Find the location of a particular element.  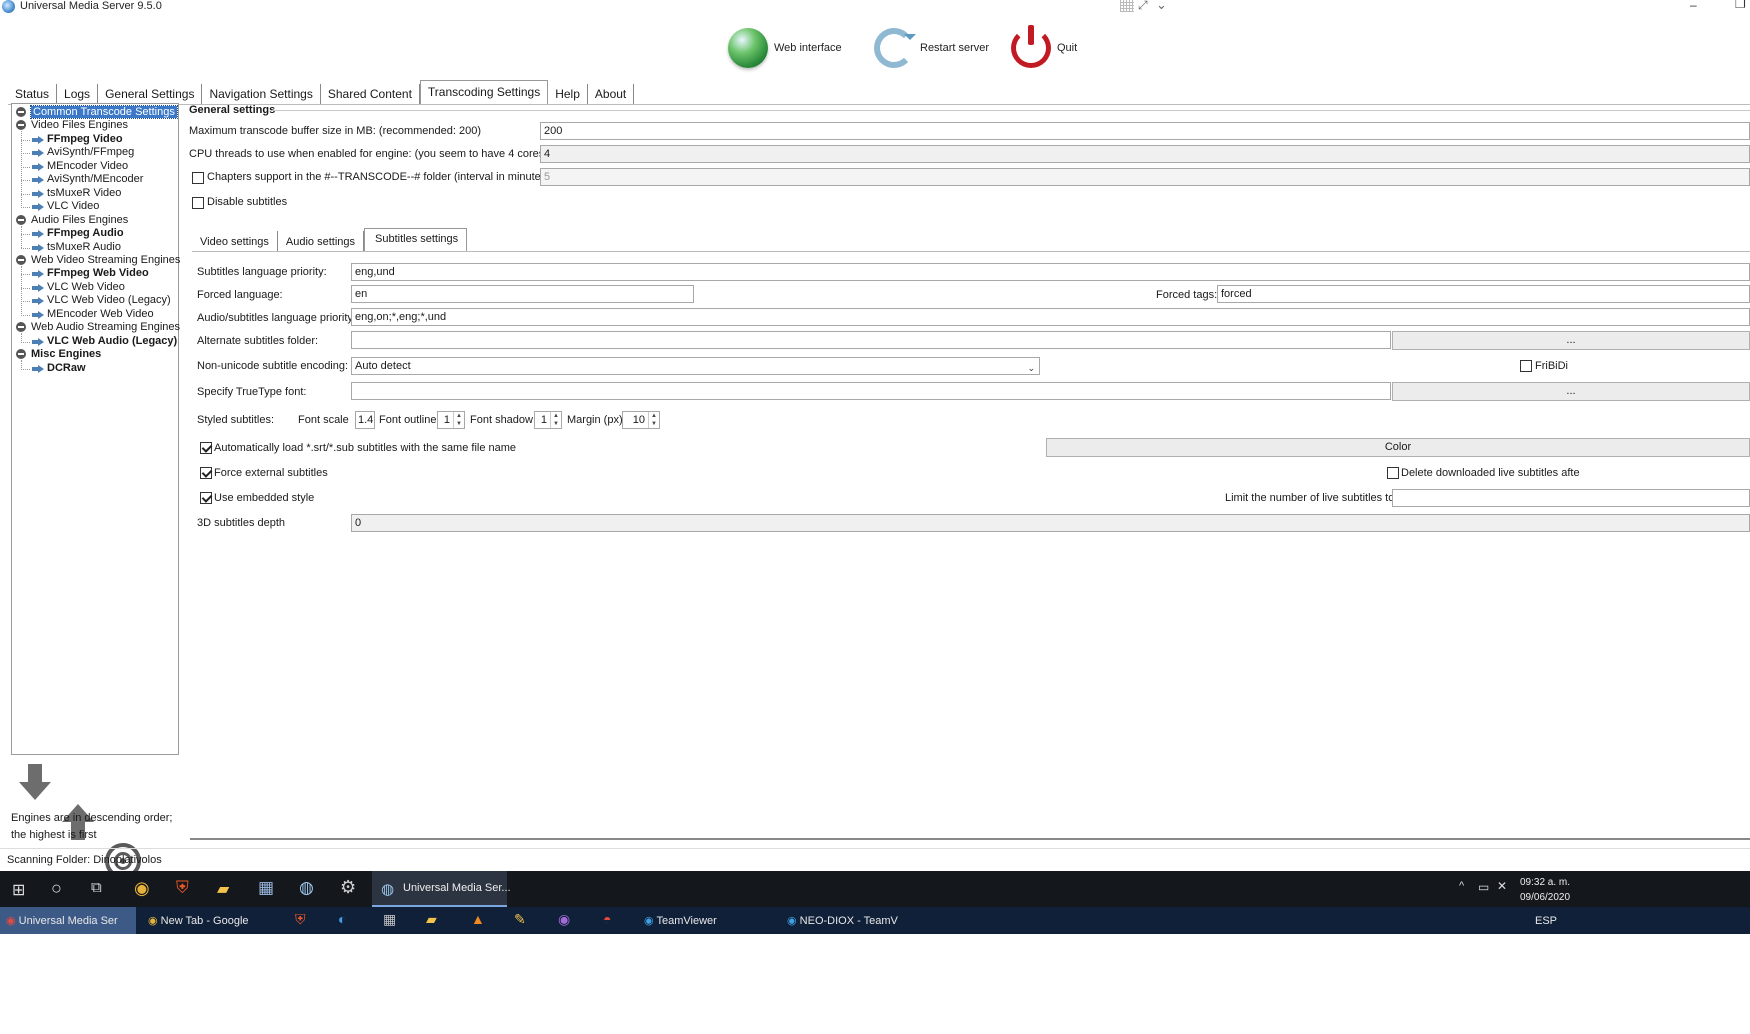

volume-muted-icon: ✕ is located at coordinates (1502, 886).